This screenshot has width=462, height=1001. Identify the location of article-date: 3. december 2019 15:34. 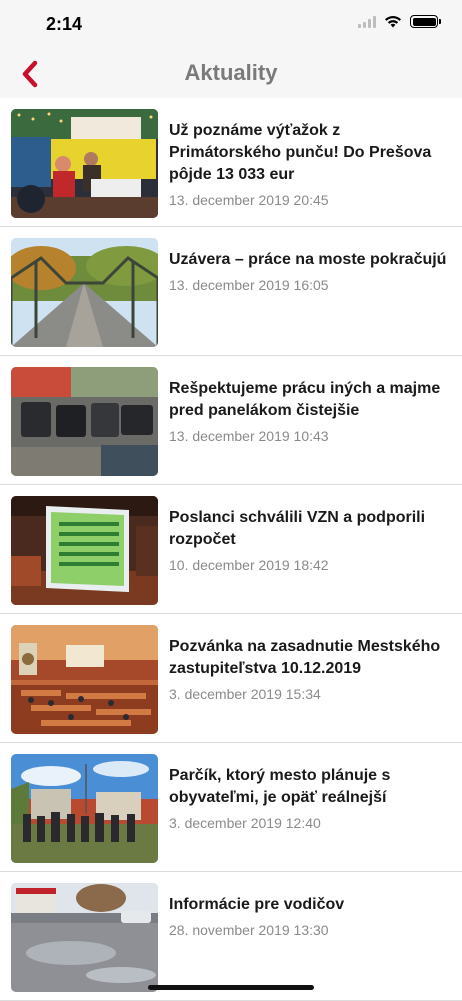
(245, 694).